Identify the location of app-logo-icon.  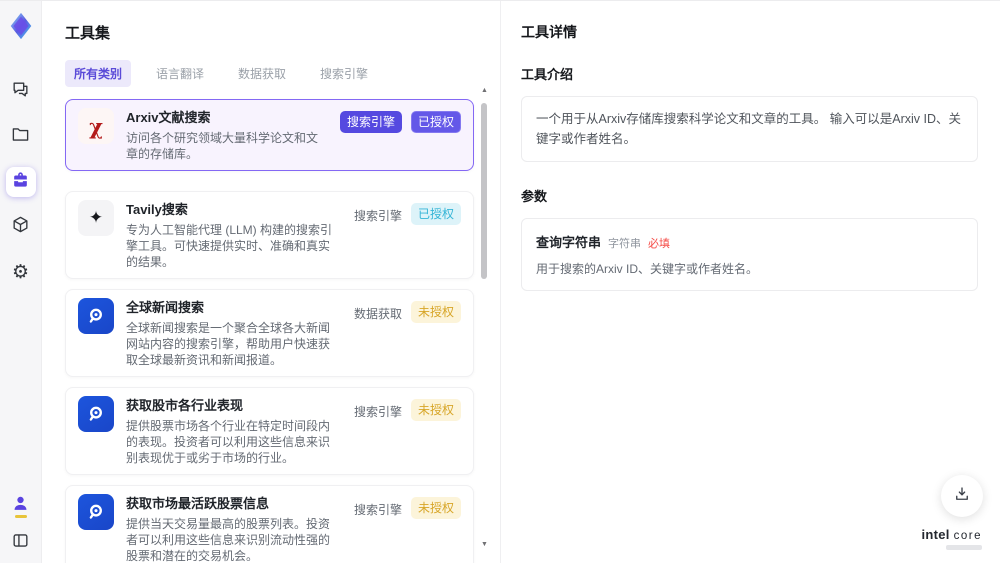
(21, 26).